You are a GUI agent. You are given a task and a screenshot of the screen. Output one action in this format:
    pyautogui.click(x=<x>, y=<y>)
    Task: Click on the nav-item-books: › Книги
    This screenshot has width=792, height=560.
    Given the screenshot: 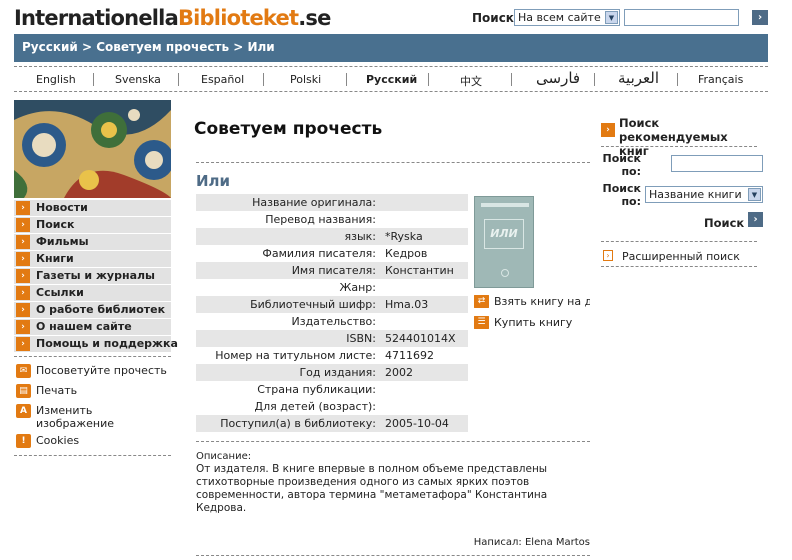 What is the action you would take?
    pyautogui.click(x=92, y=259)
    